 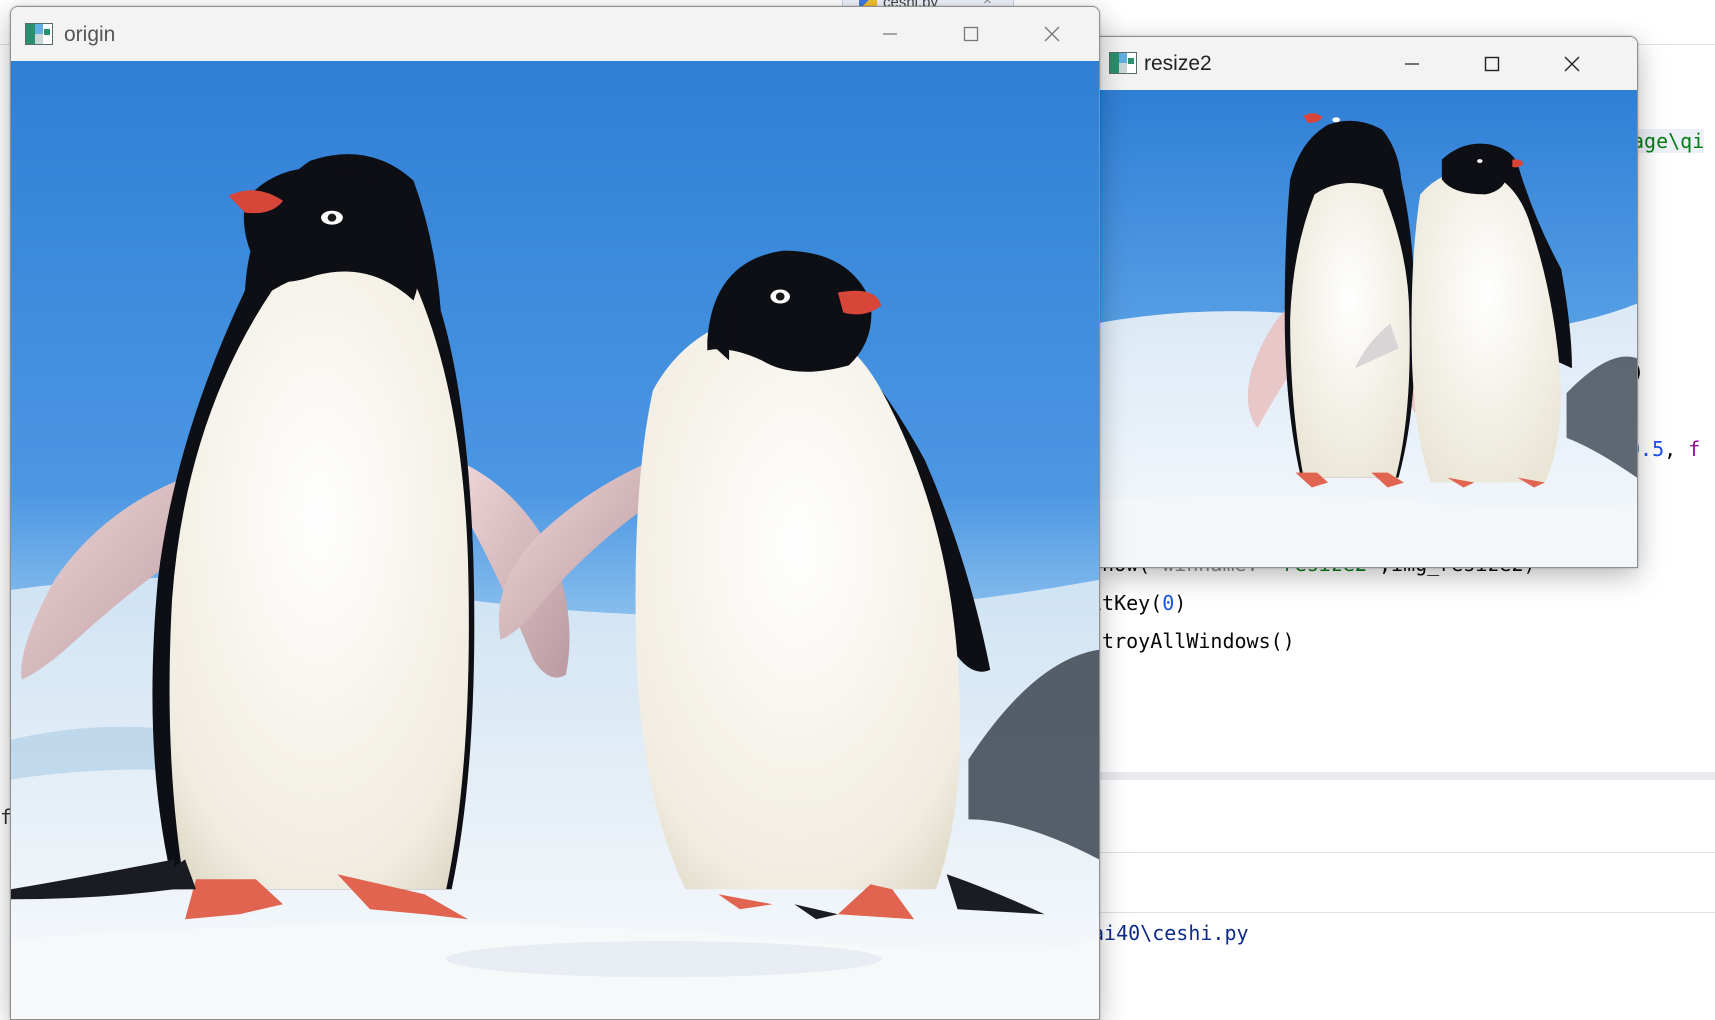 What do you see at coordinates (1668, 141) in the screenshot?
I see `code-line-1-right: age\qi` at bounding box center [1668, 141].